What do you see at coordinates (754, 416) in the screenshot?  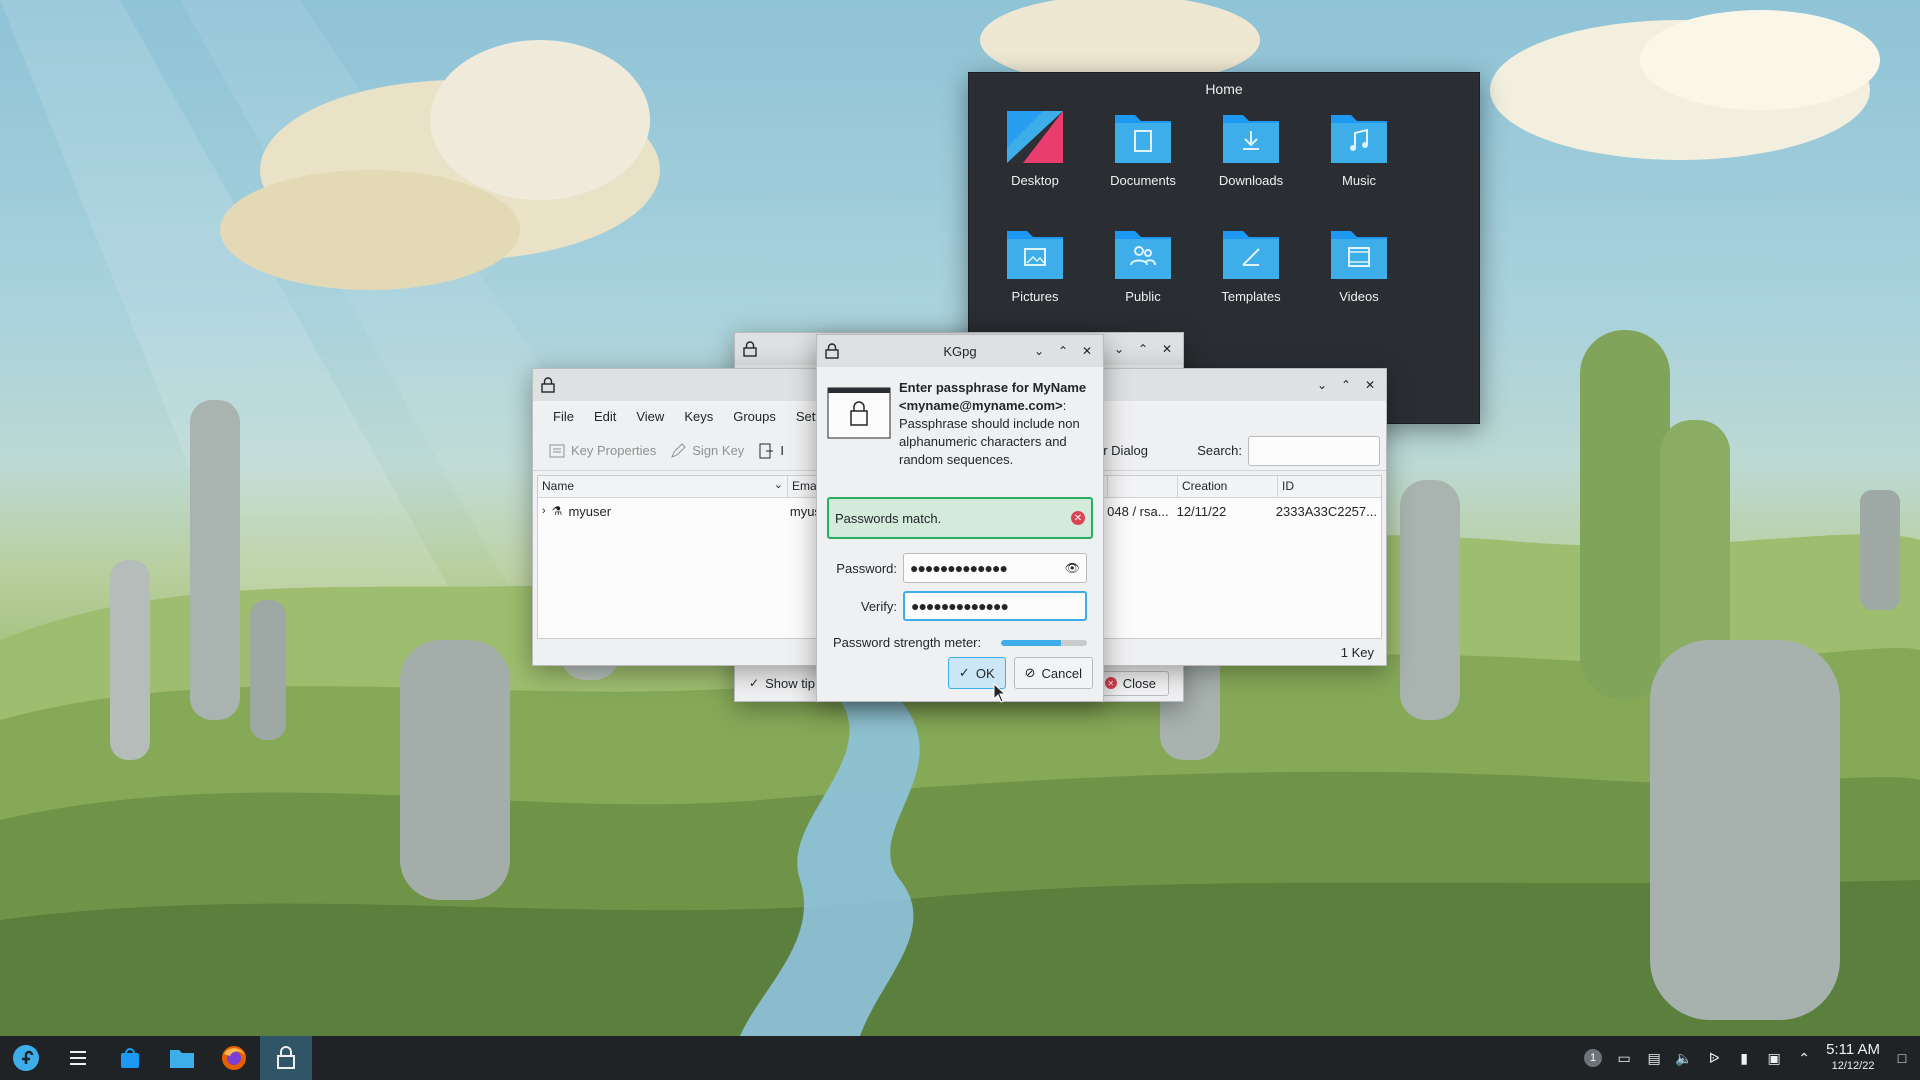 I see `menu-groups: Groups` at bounding box center [754, 416].